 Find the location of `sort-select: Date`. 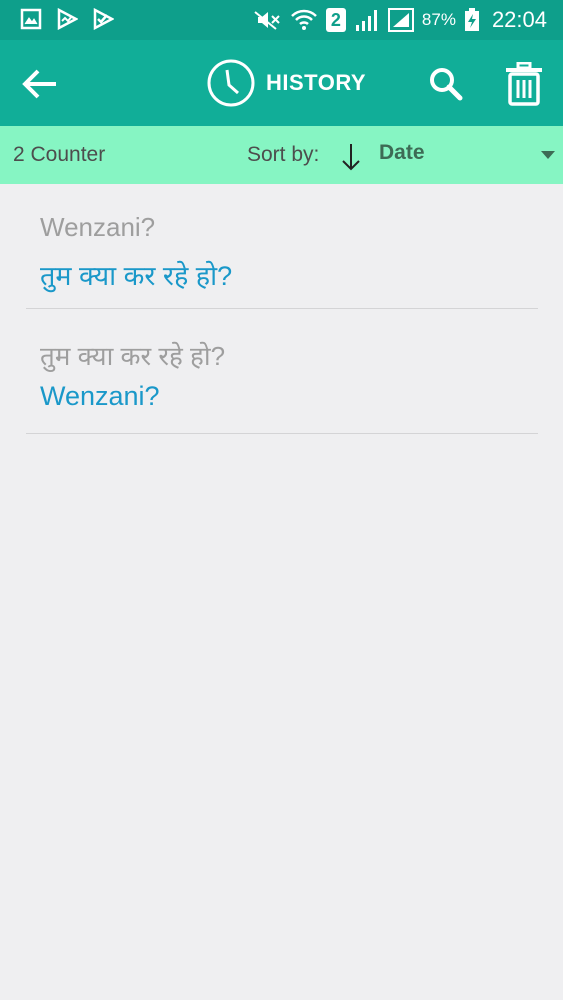

sort-select: Date is located at coordinates (402, 153).